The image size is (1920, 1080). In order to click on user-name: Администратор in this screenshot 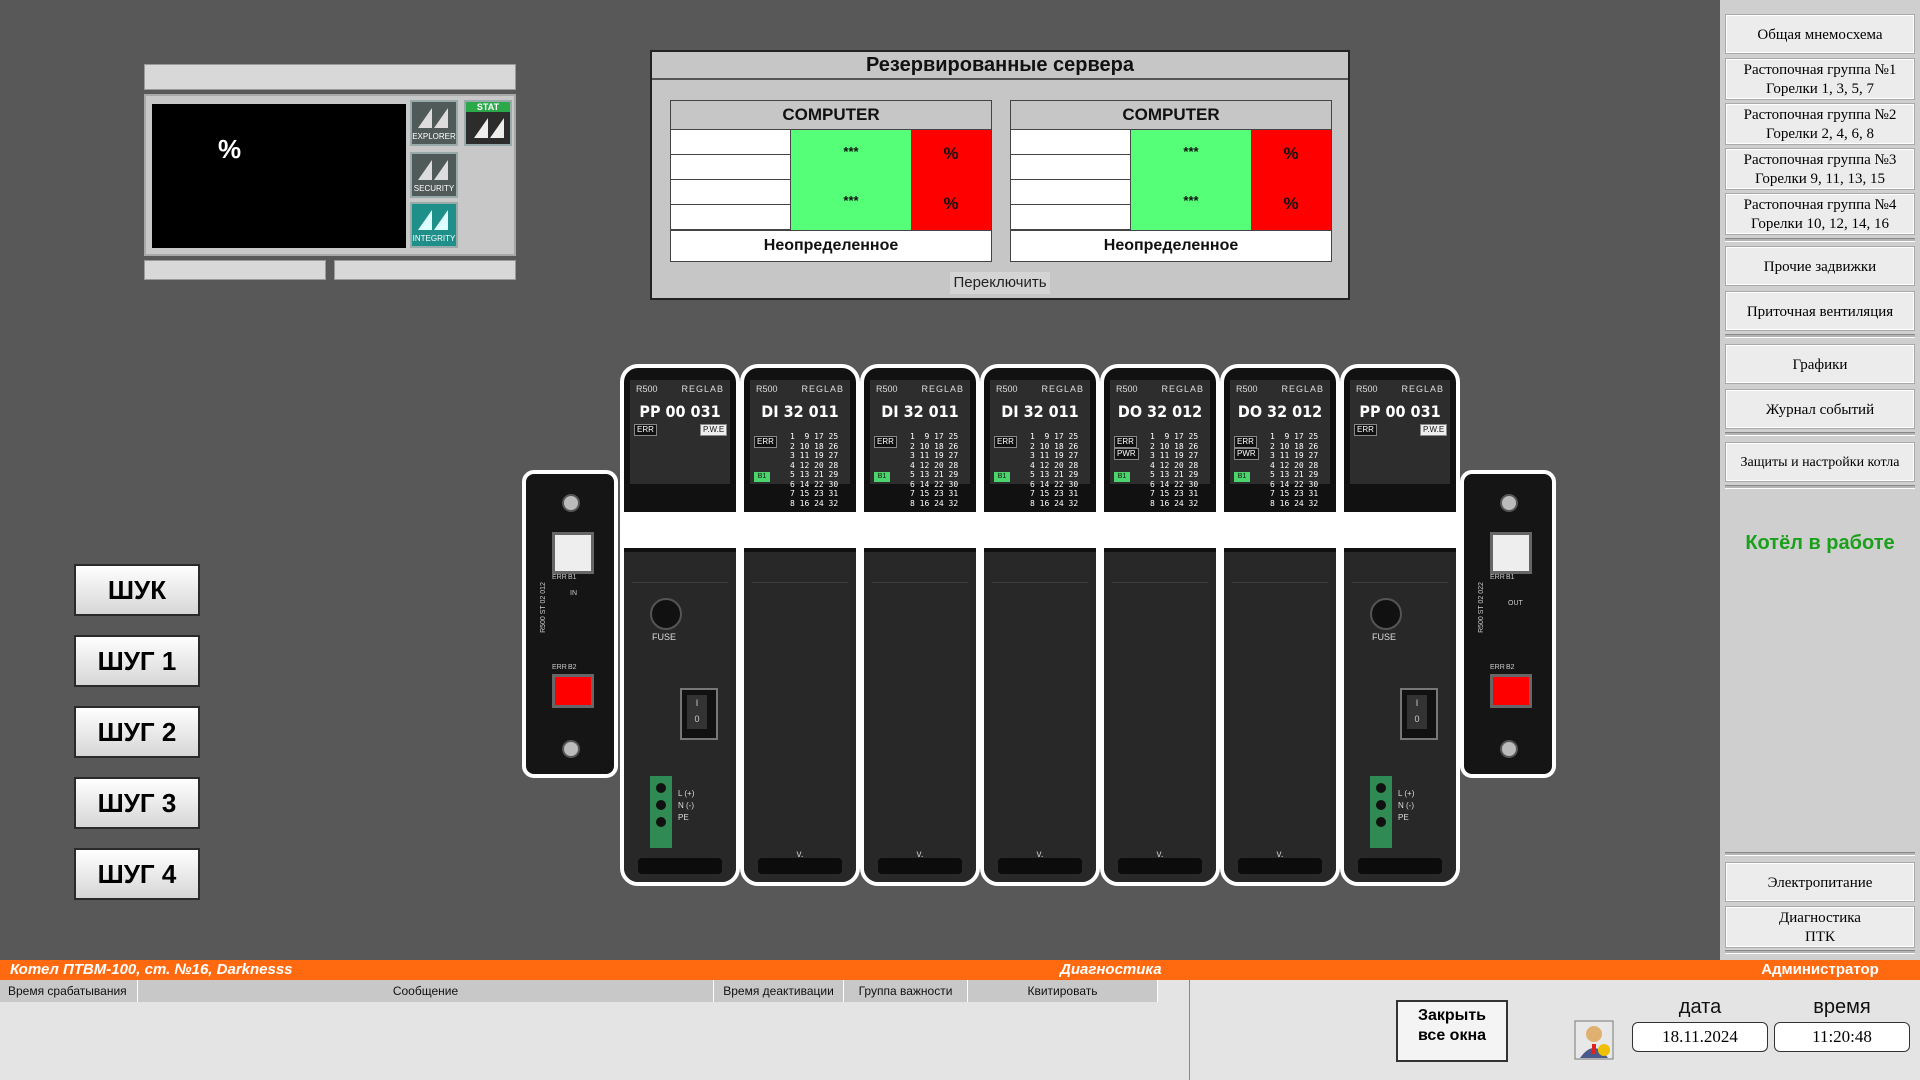, I will do `click(1820, 970)`.